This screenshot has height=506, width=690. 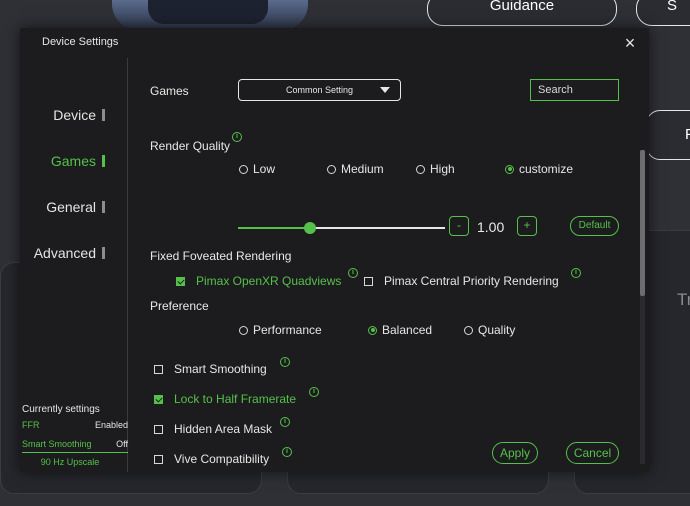 What do you see at coordinates (222, 459) in the screenshot?
I see `checkbox-label: Vive Compatibility` at bounding box center [222, 459].